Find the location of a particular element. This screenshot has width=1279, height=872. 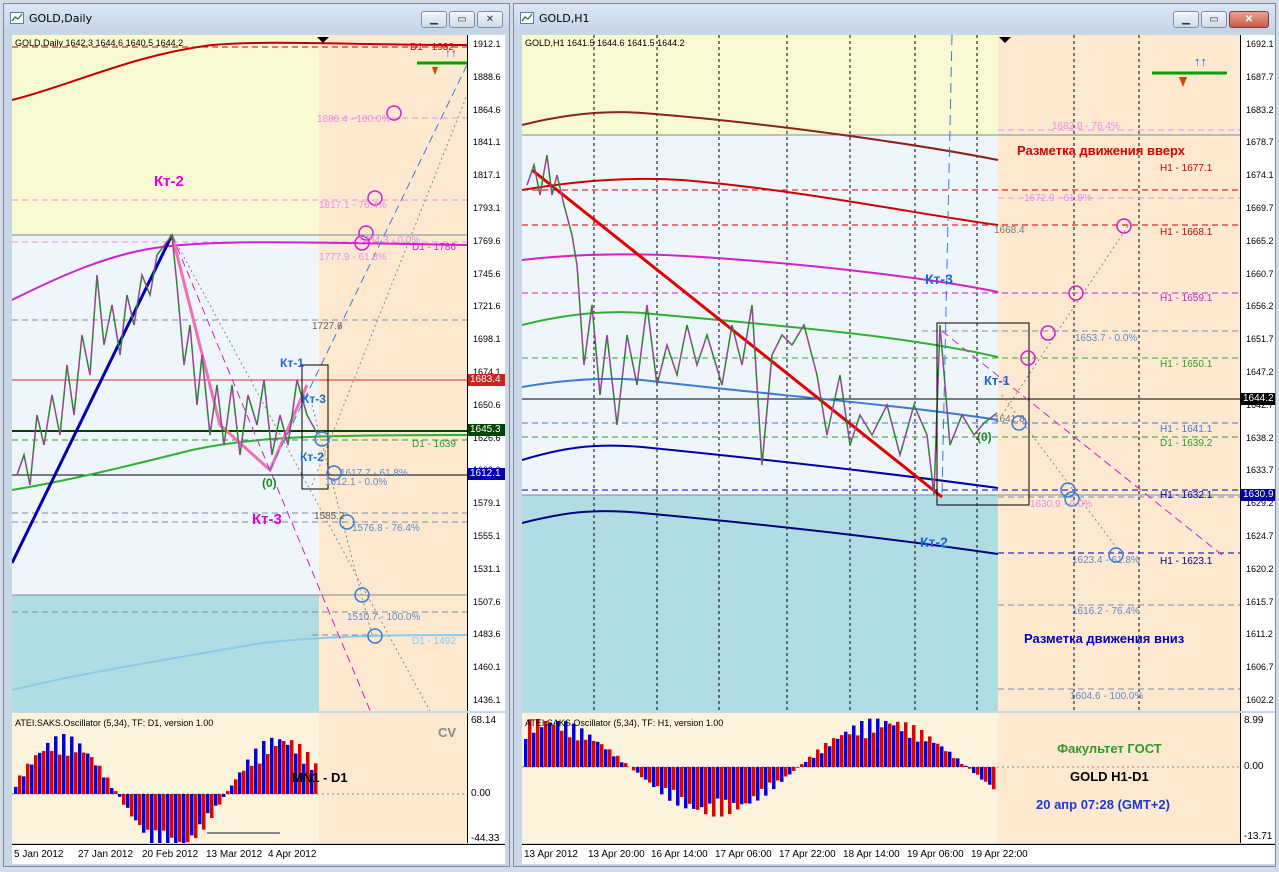

price-tick: 1638.2 is located at coordinates (1260, 437).